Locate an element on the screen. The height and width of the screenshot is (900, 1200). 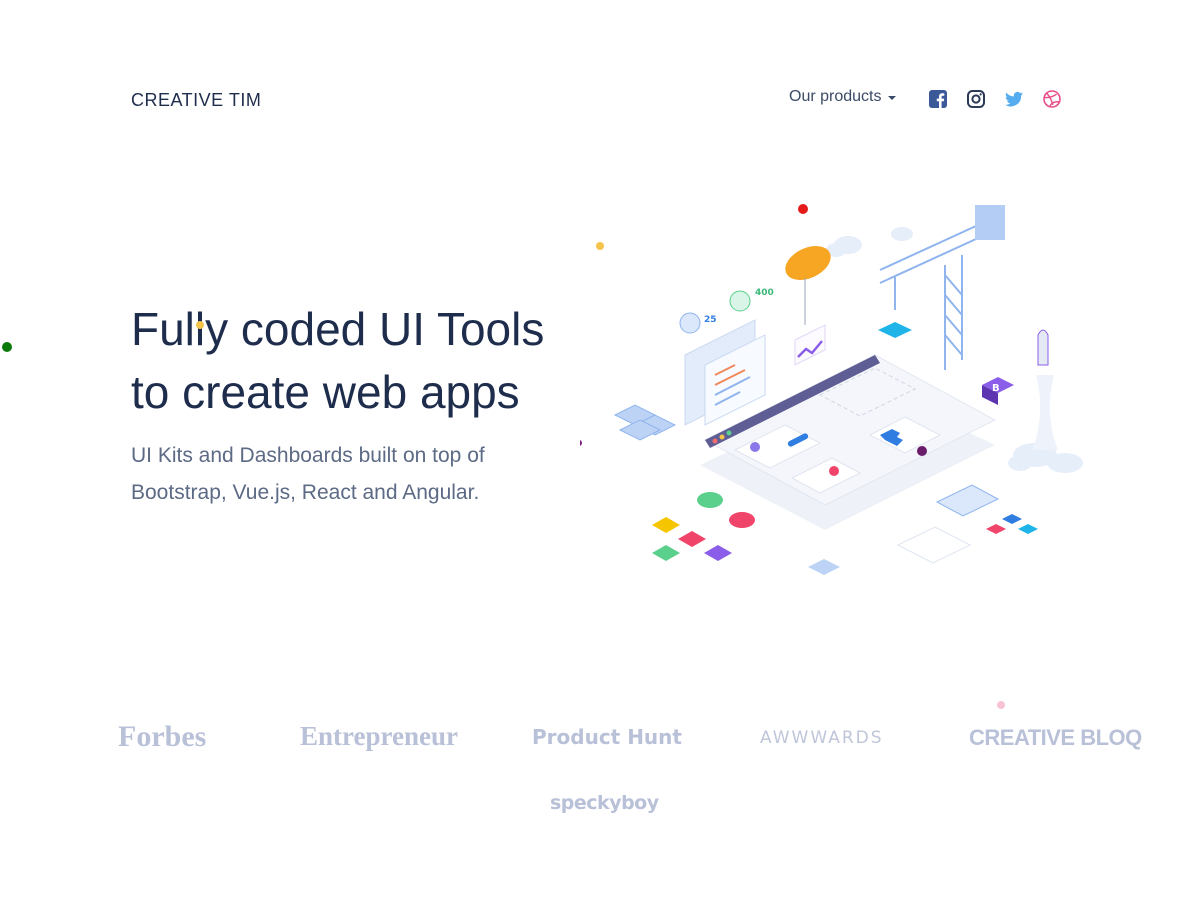
document-card is located at coordinates (934, 545).